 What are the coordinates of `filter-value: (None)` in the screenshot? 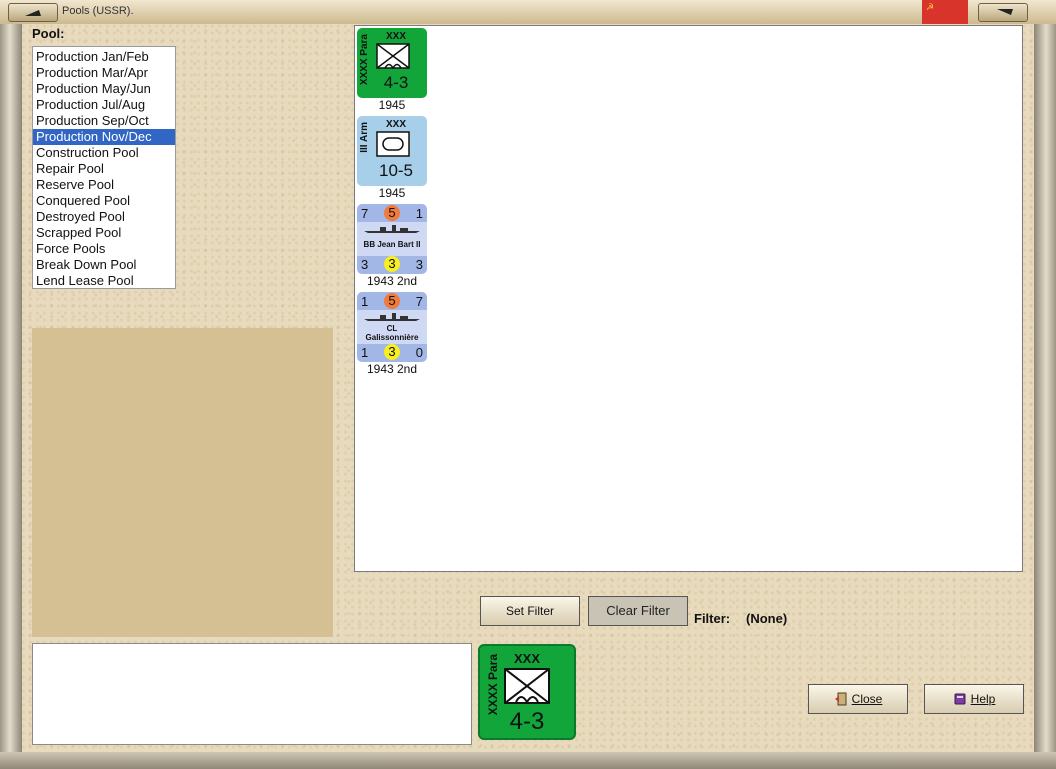 It's located at (767, 618).